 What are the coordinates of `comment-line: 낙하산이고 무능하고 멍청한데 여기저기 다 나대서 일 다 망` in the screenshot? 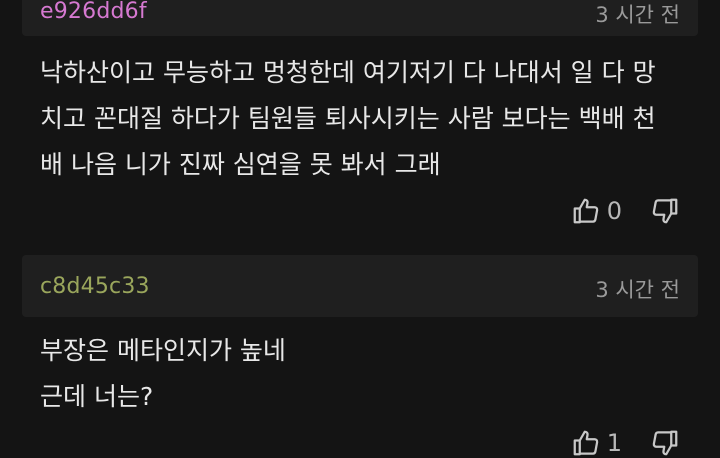 It's located at (348, 72).